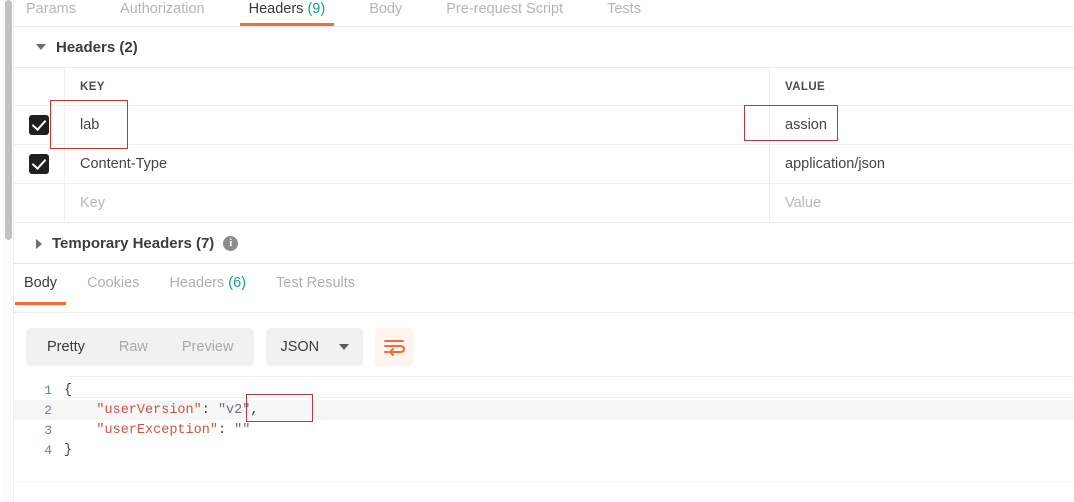 The image size is (1074, 502). What do you see at coordinates (316, 283) in the screenshot?
I see `tab-test-results-label: Test Results` at bounding box center [316, 283].